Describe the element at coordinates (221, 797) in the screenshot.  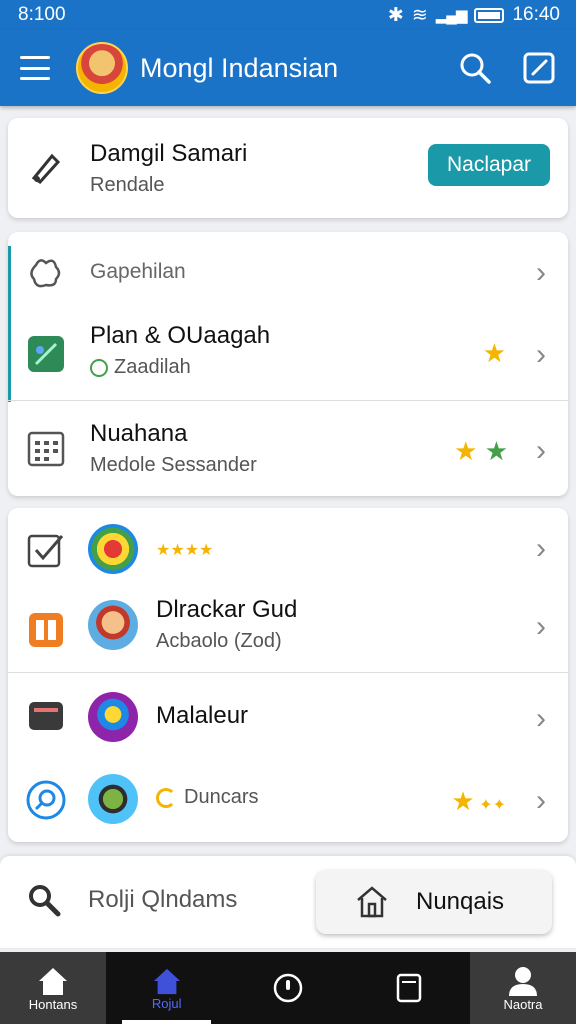
I see `list-item-subtitle: Duncars` at that location.